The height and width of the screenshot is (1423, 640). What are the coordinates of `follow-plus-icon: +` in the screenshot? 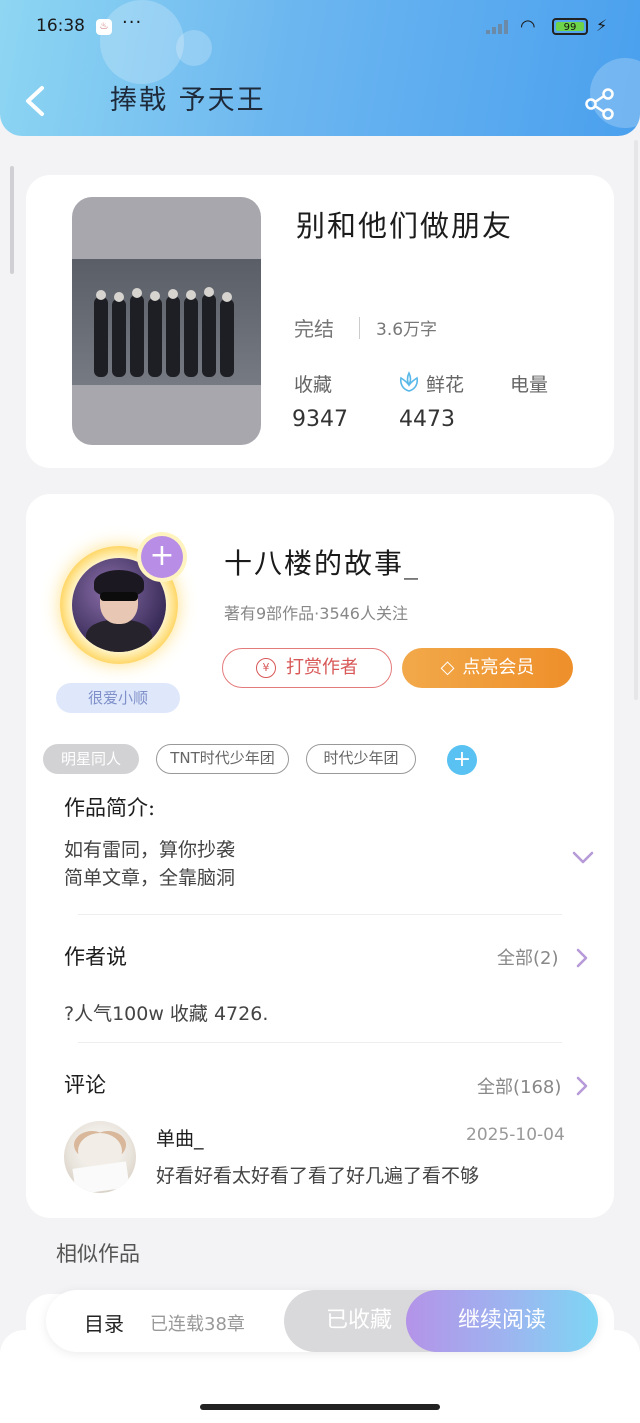 It's located at (162, 557).